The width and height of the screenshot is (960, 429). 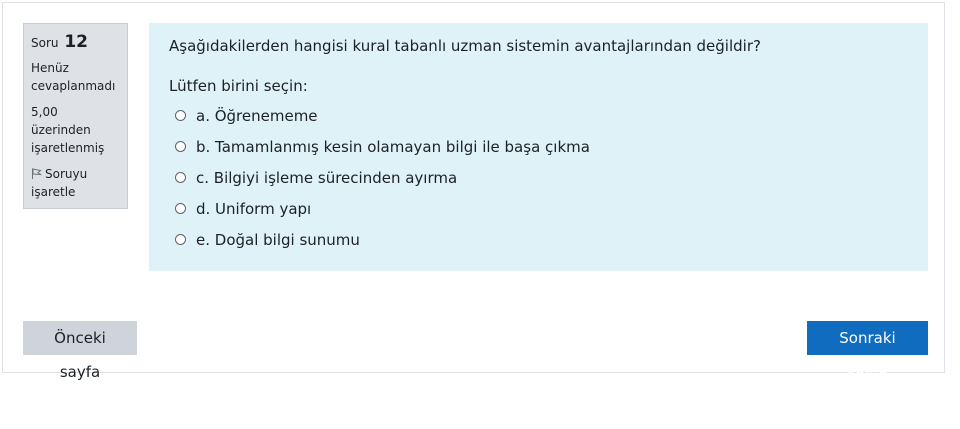 I want to click on answer-option-c: c. Bilgiyi işleme sürecinden ayırma, so click(x=541, y=177).